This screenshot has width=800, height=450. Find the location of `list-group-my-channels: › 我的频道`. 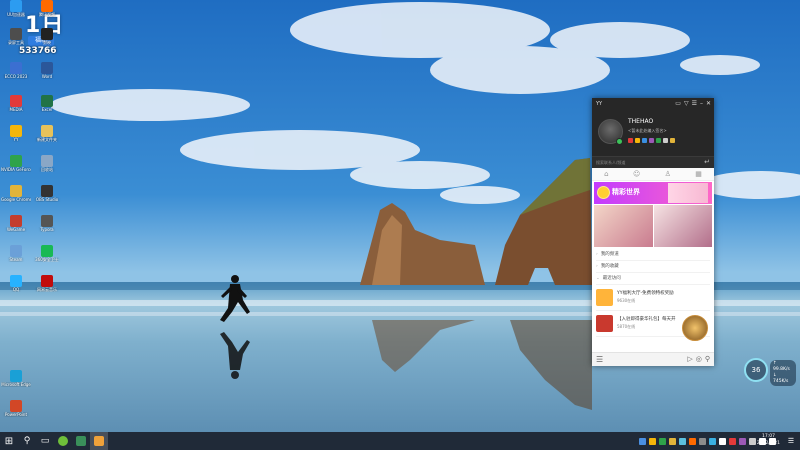

list-group-my-channels: › 我的频道 is located at coordinates (653, 255).